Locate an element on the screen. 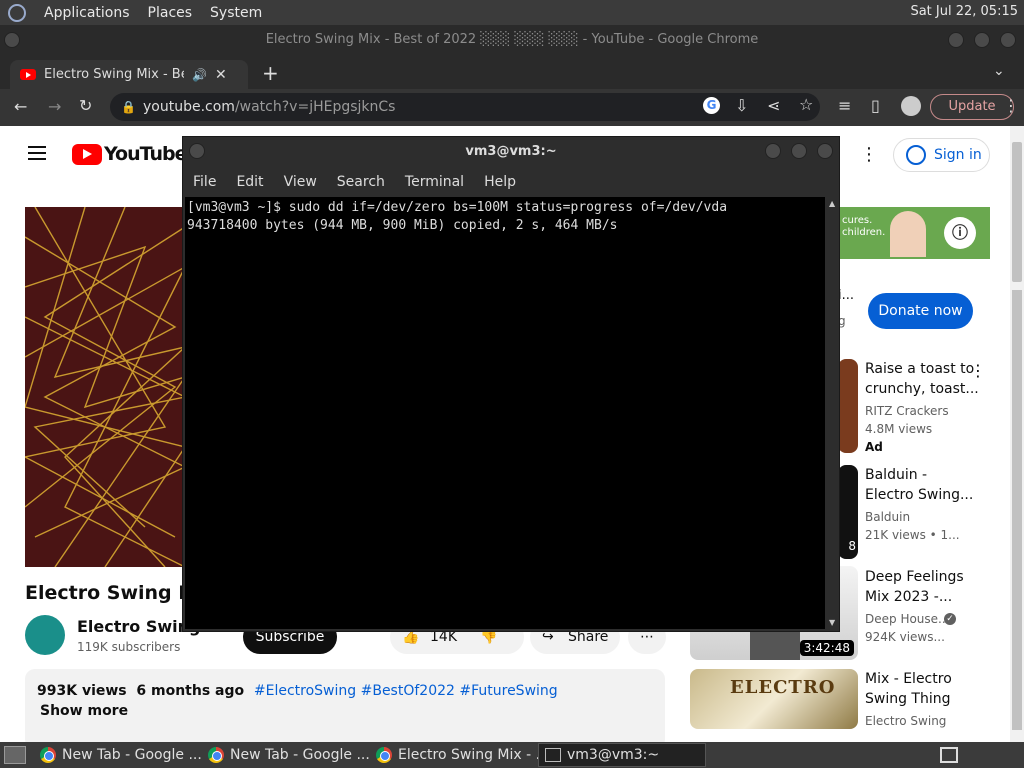 The image size is (1024, 768). menu-places: Places is located at coordinates (170, 13).